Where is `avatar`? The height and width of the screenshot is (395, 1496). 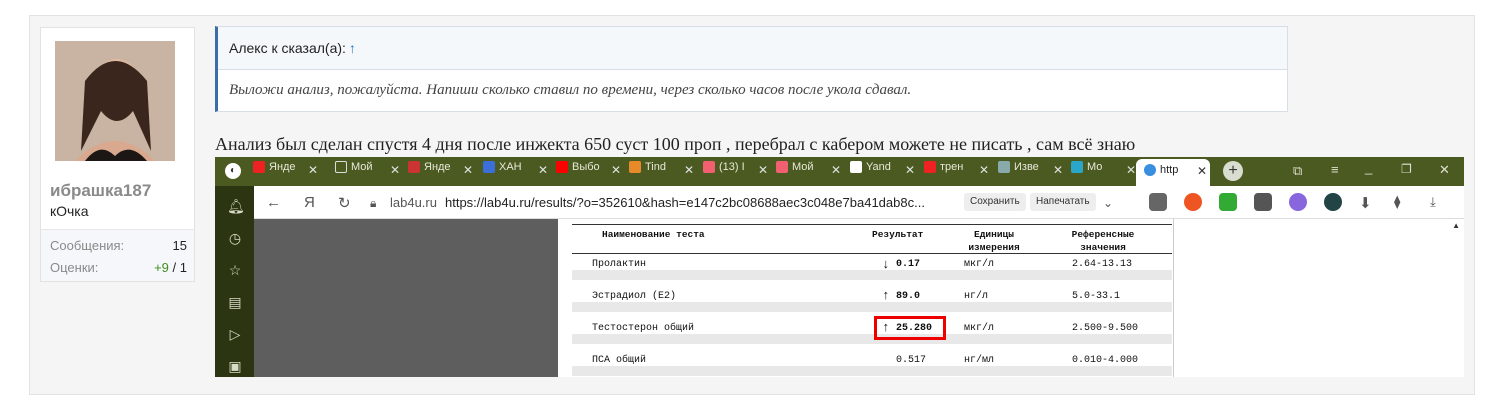
avatar is located at coordinates (115, 101).